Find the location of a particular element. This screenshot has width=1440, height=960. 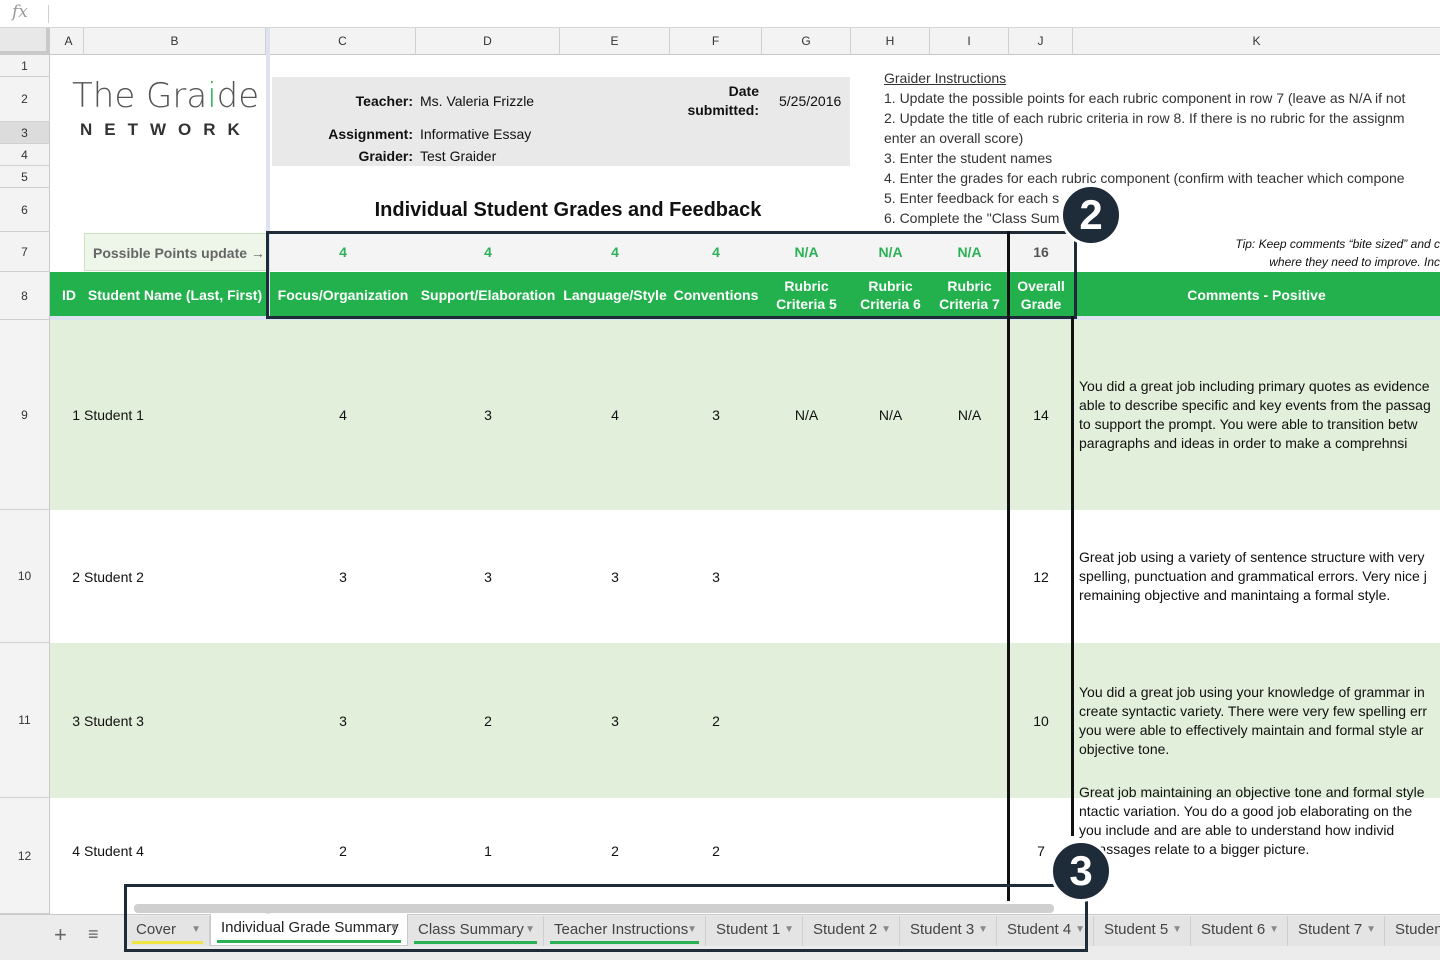

all-sheets-icon: ≡ is located at coordinates (93, 934).